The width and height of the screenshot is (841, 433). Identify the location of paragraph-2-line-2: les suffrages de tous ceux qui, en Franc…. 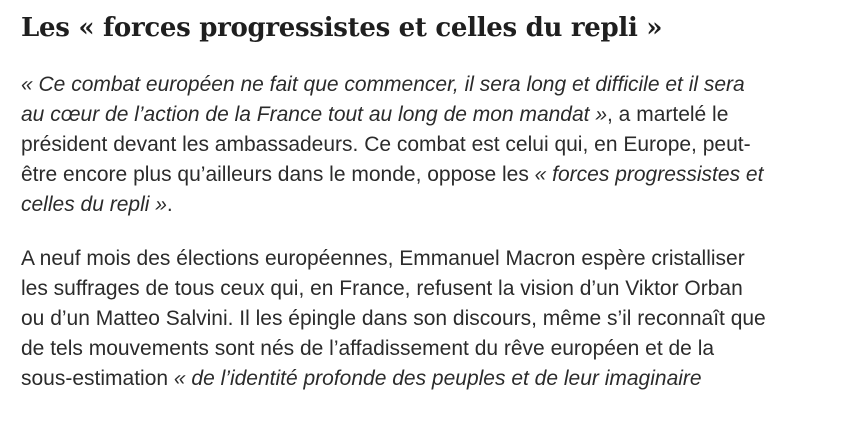
(382, 288).